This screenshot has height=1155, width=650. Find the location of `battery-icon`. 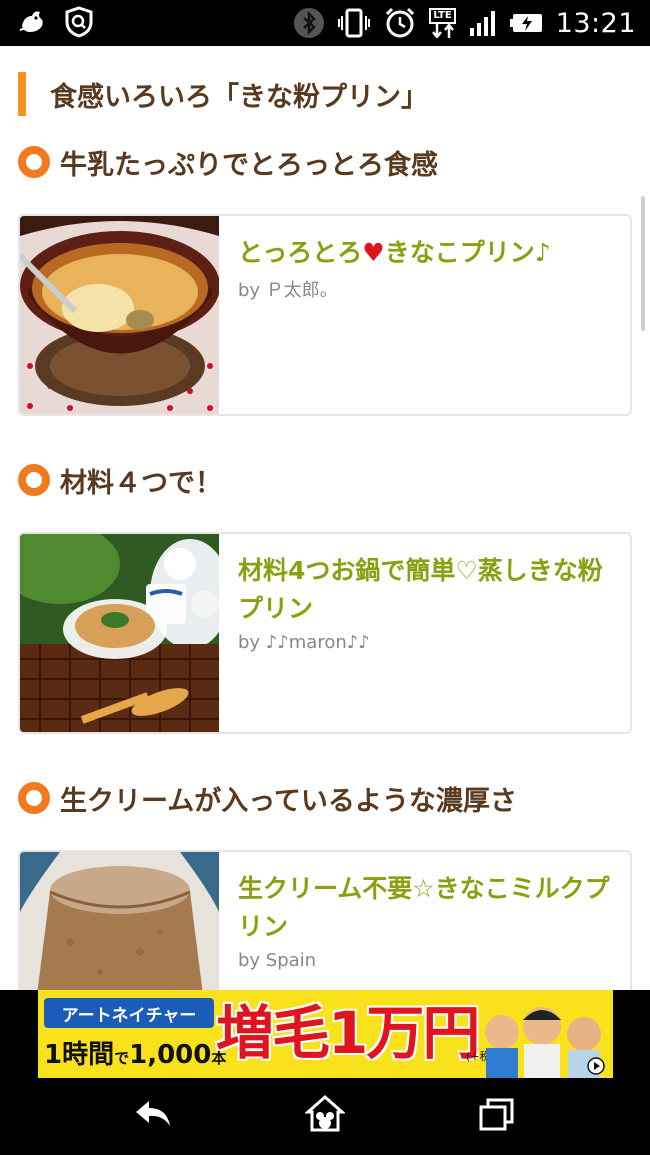

battery-icon is located at coordinates (526, 23).